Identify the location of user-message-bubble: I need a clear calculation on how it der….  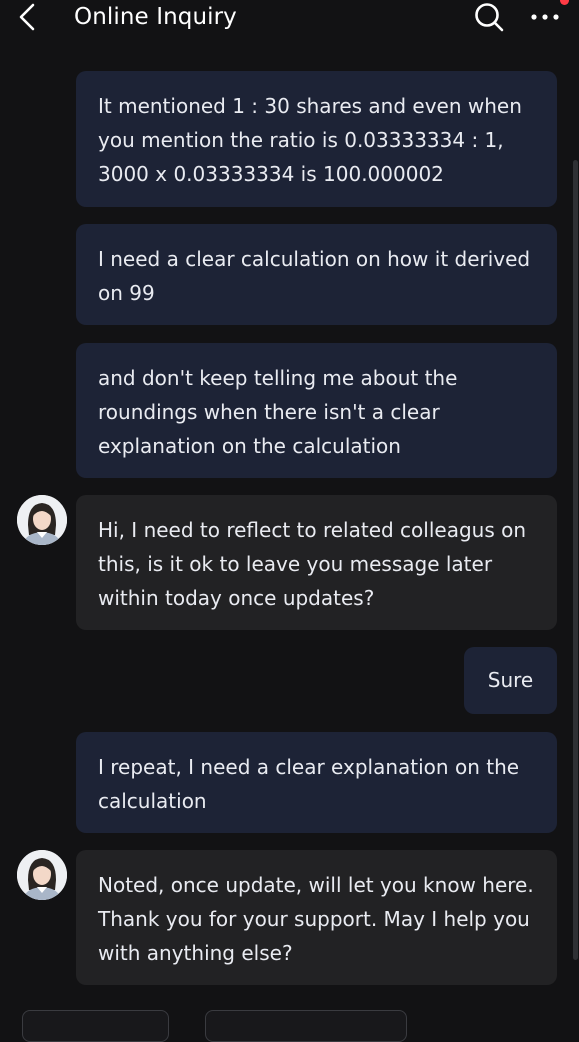
(316, 274).